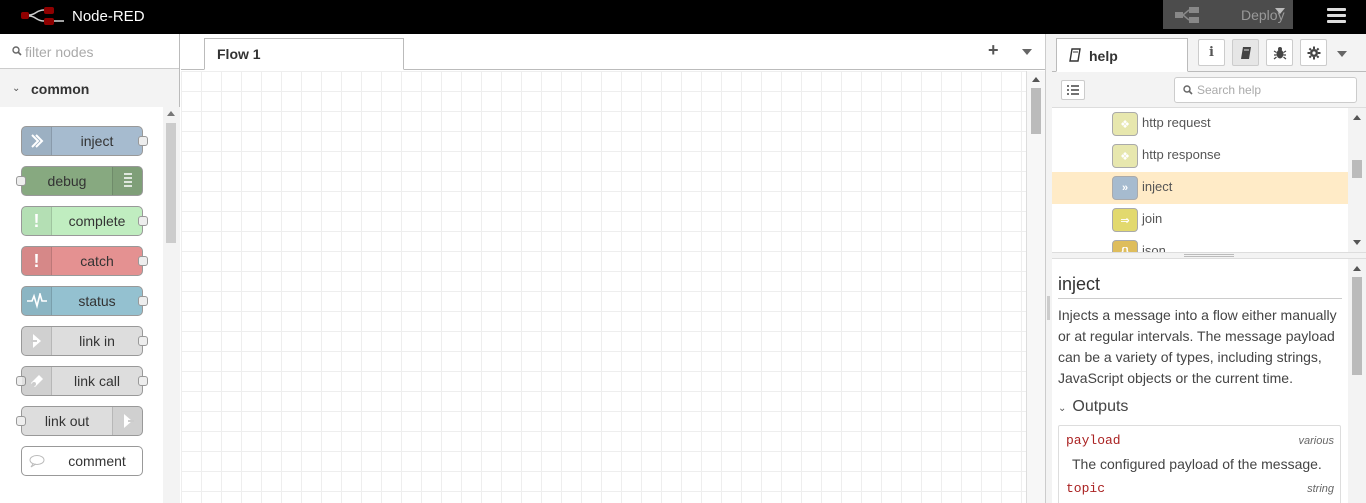  Describe the element at coordinates (1336, 16) in the screenshot. I see `hamburger-menu-icon` at that location.